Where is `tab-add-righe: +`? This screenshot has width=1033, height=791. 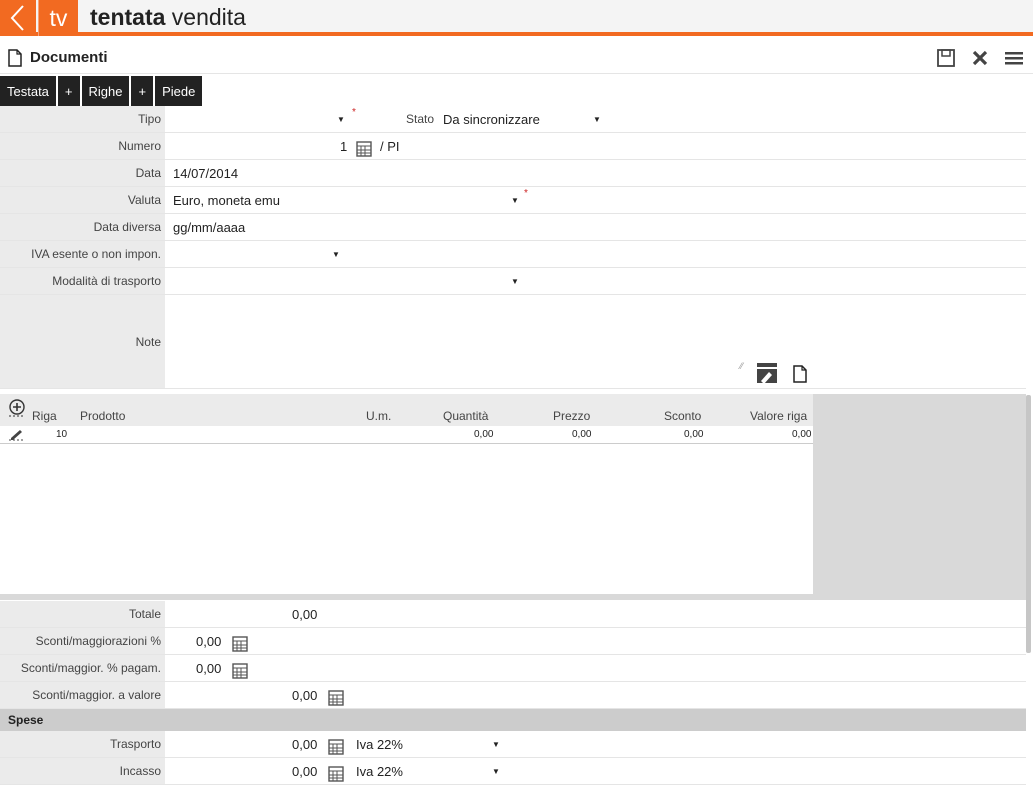 tab-add-righe: + is located at coordinates (142, 91).